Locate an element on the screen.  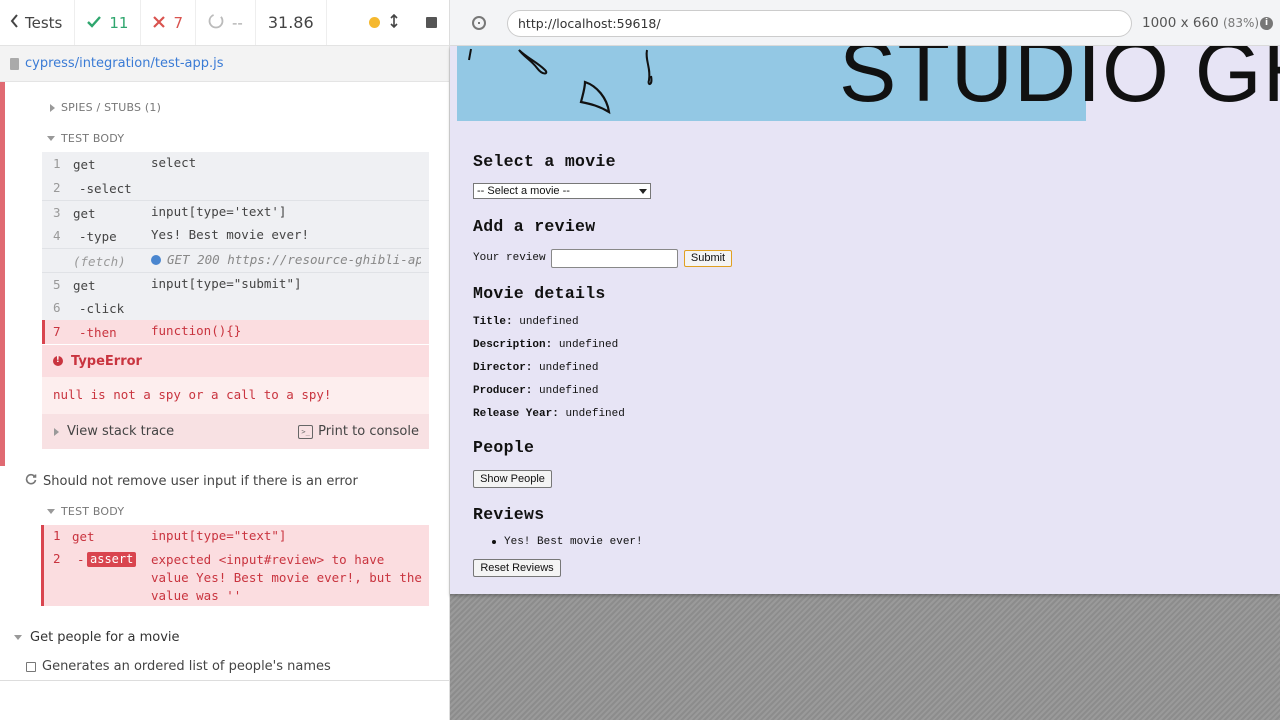
view-stack-trace-label: View stack trace is located at coordinates (121, 431).